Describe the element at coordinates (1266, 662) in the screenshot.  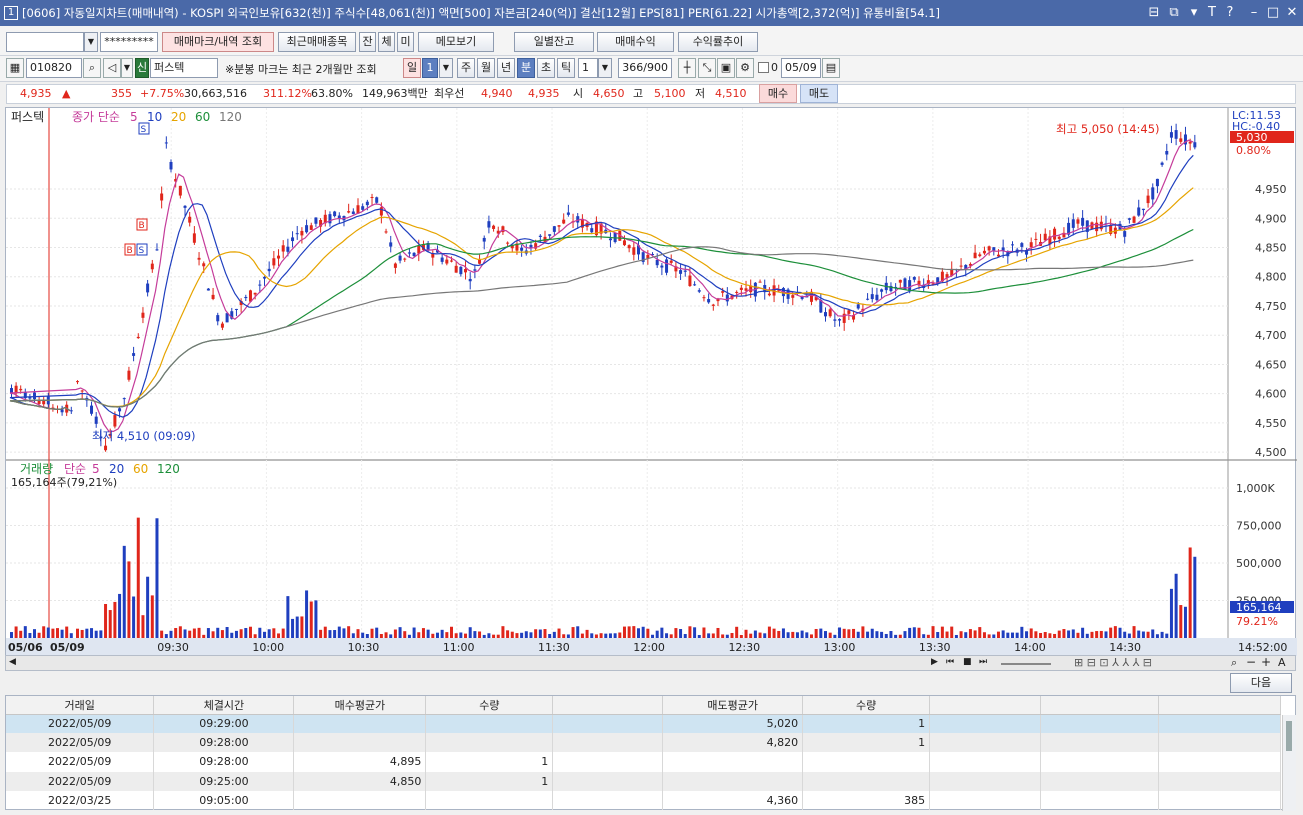
I see `zoom-in-icon: +` at that location.